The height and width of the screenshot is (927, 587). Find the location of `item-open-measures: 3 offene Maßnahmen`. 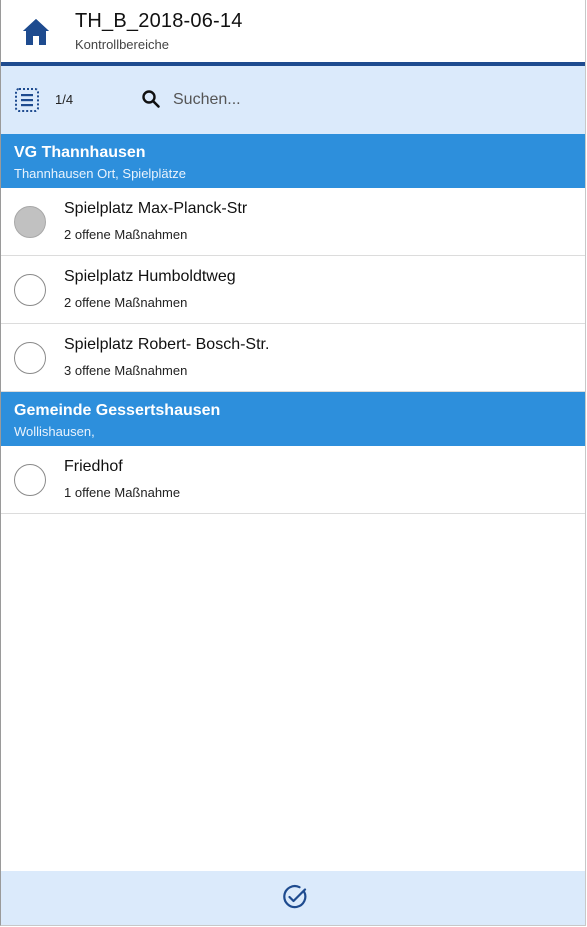

item-open-measures: 3 offene Maßnahmen is located at coordinates (126, 370).